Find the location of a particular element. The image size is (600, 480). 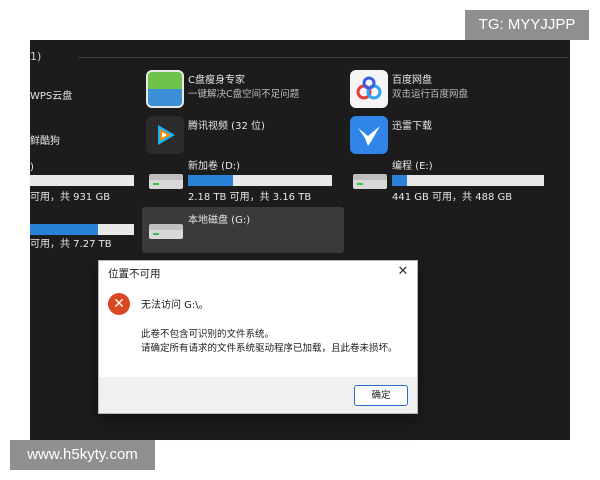

dialog-footer: 确定 is located at coordinates (258, 395).